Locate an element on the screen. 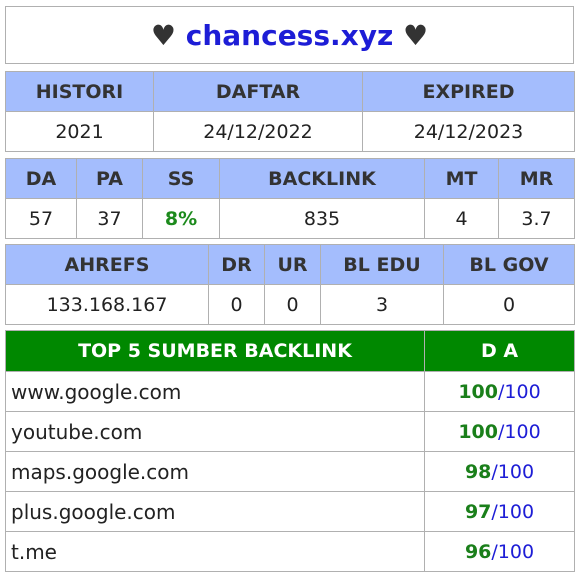 This screenshot has height=578, width=580. value-ahrefs: 133.168.167 is located at coordinates (107, 304).